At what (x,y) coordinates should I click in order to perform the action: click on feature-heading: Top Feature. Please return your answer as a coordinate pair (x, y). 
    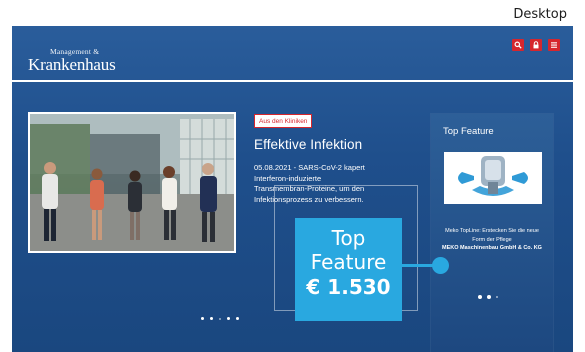
    Looking at the image, I should click on (468, 131).